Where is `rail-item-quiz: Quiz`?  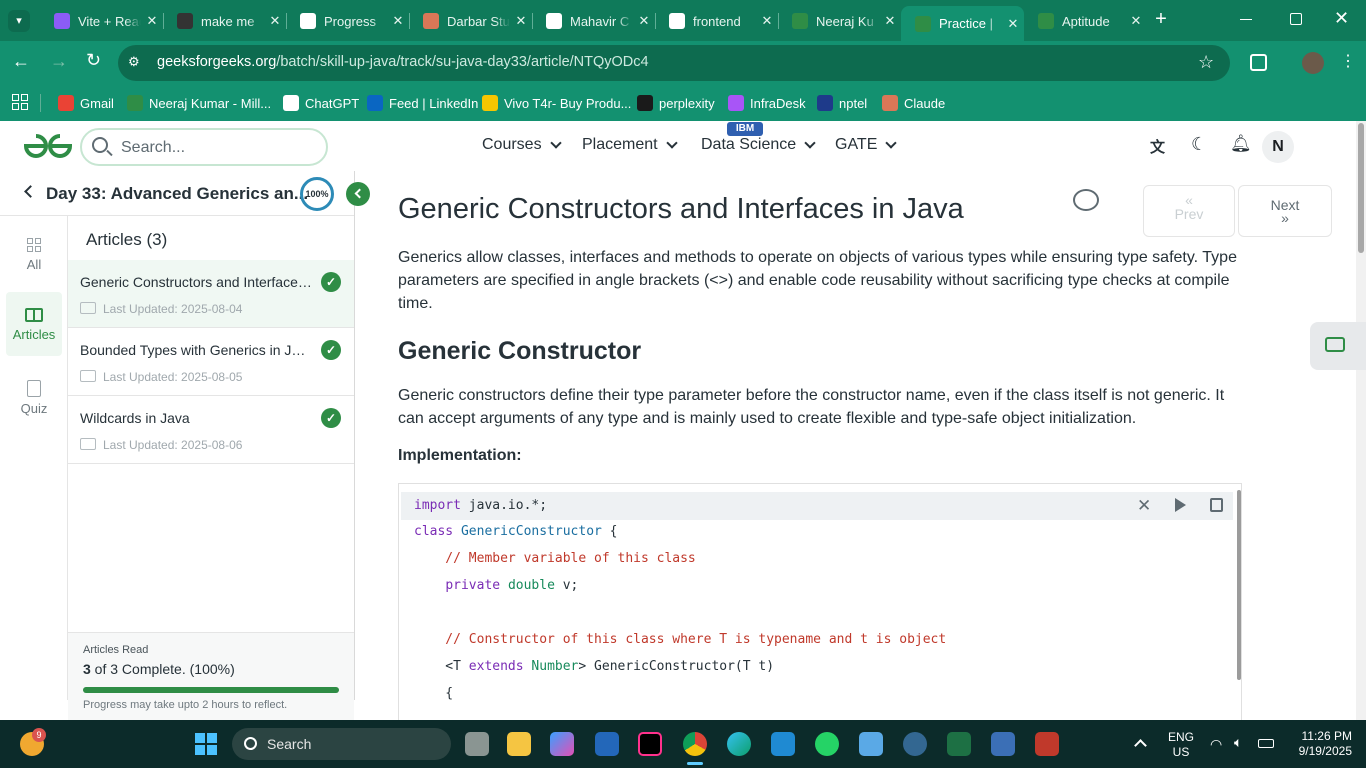
rail-item-quiz: Quiz is located at coordinates (34, 396).